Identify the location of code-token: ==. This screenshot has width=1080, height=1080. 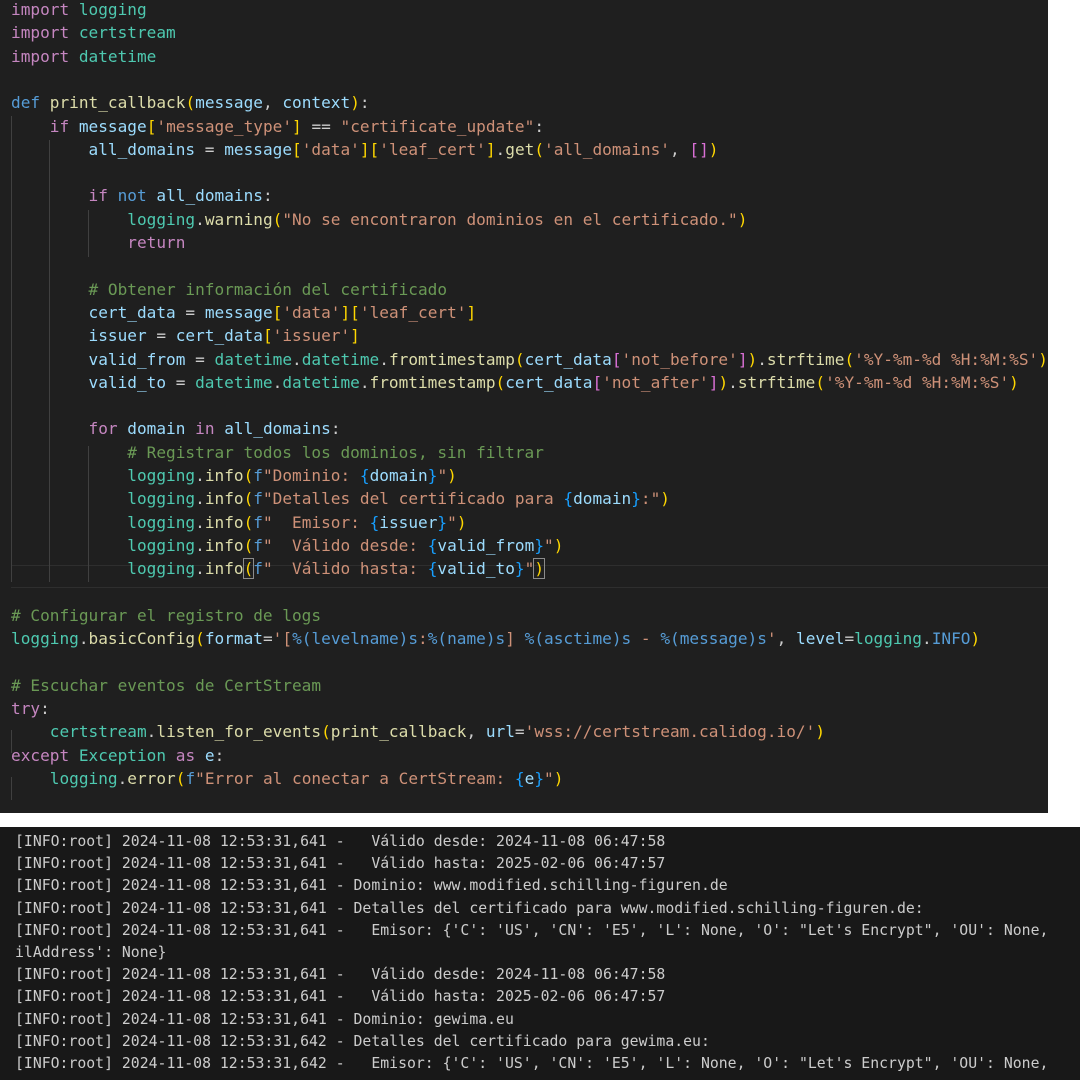
(321, 126).